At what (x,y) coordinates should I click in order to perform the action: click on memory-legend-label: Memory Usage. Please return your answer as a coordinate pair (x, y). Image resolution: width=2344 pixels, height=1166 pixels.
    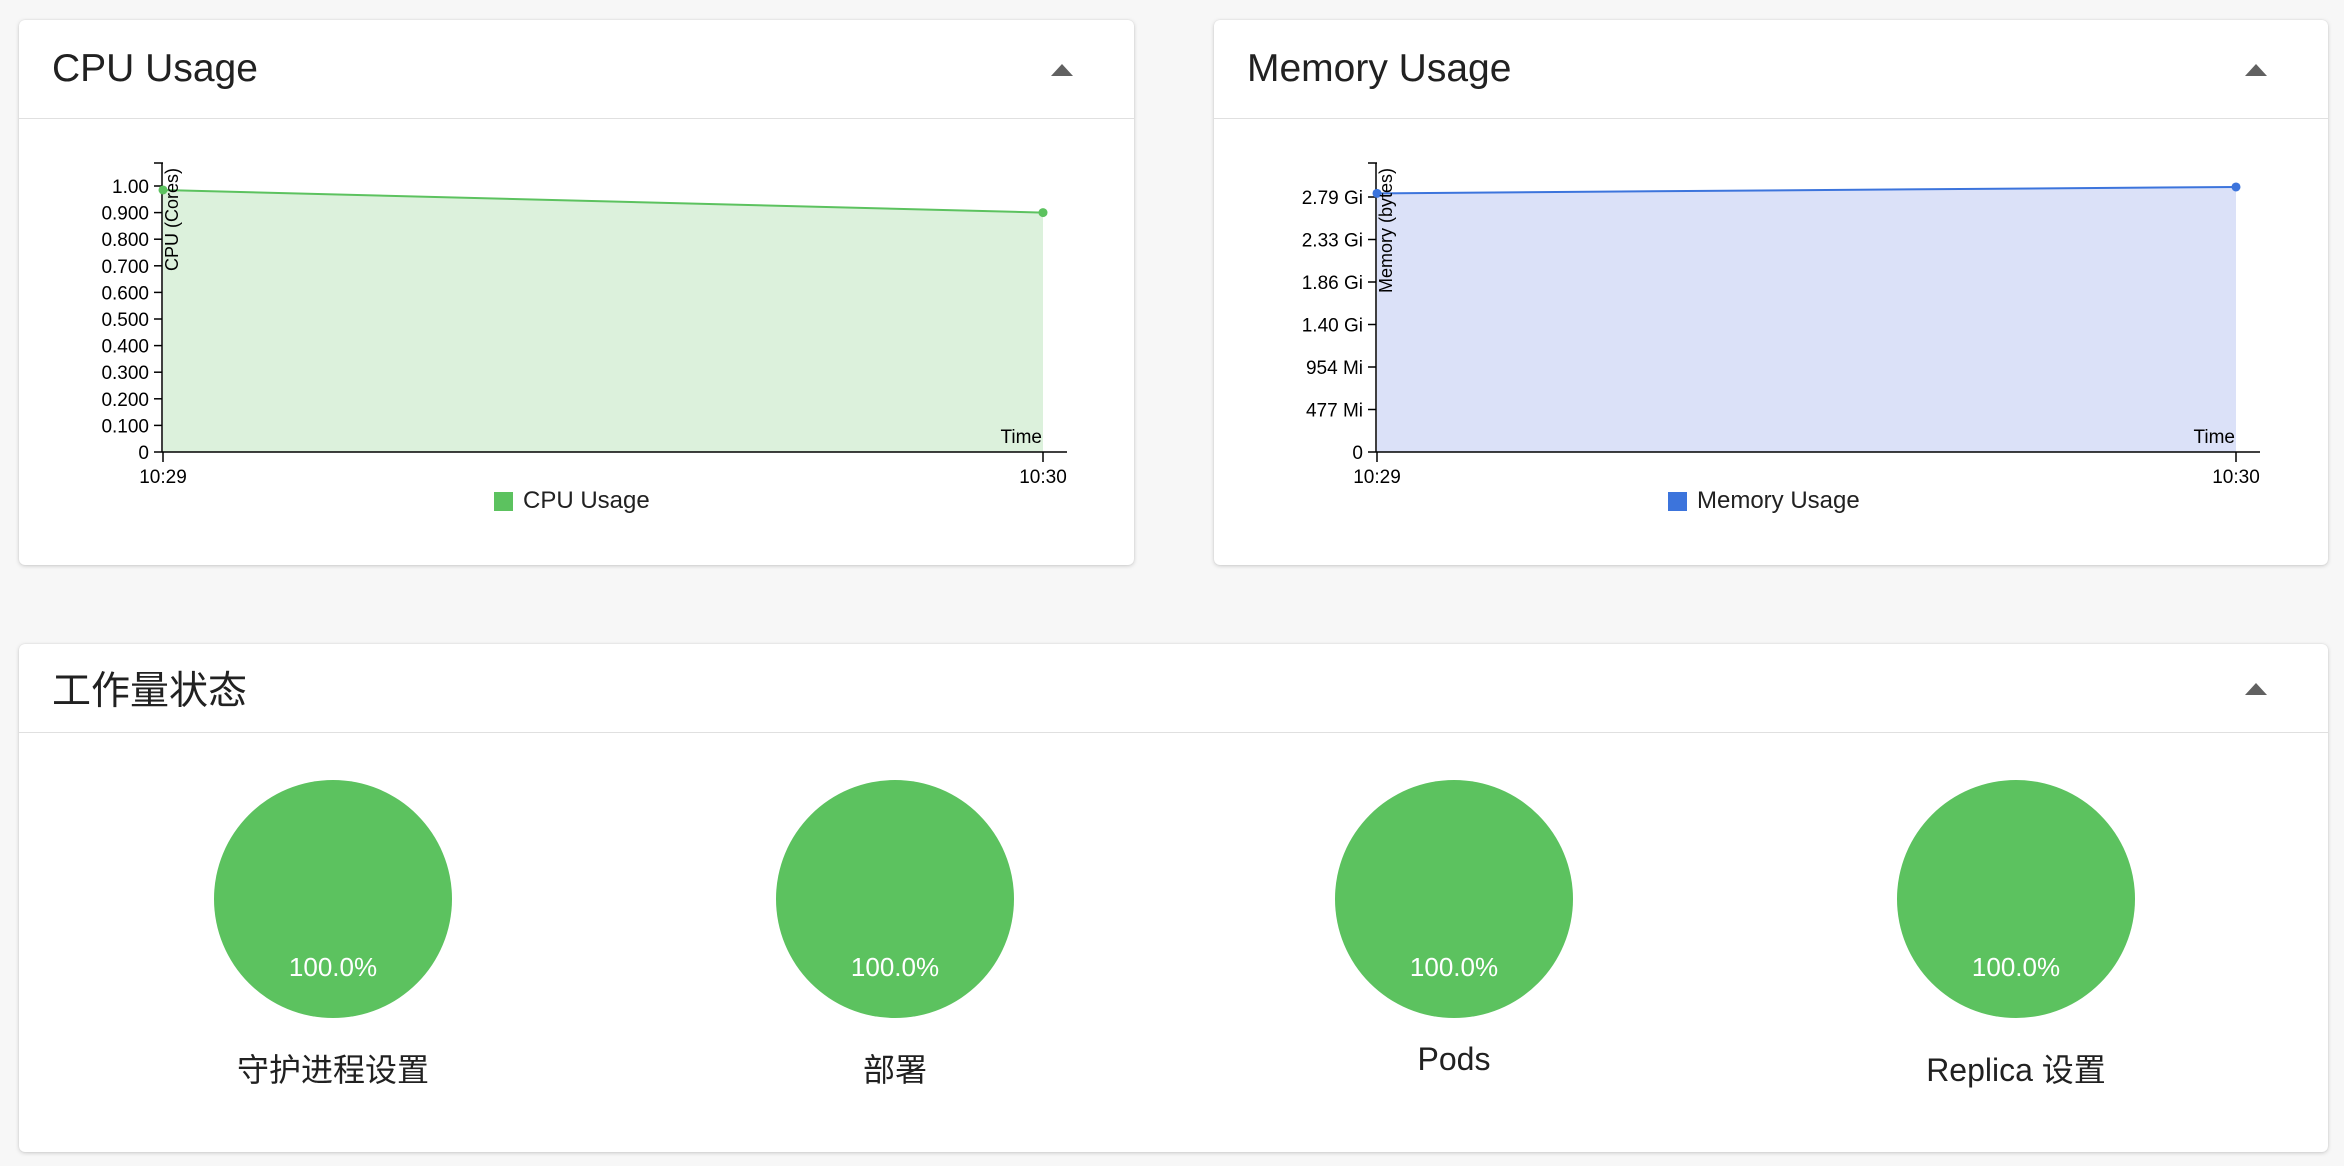
    Looking at the image, I should click on (1778, 500).